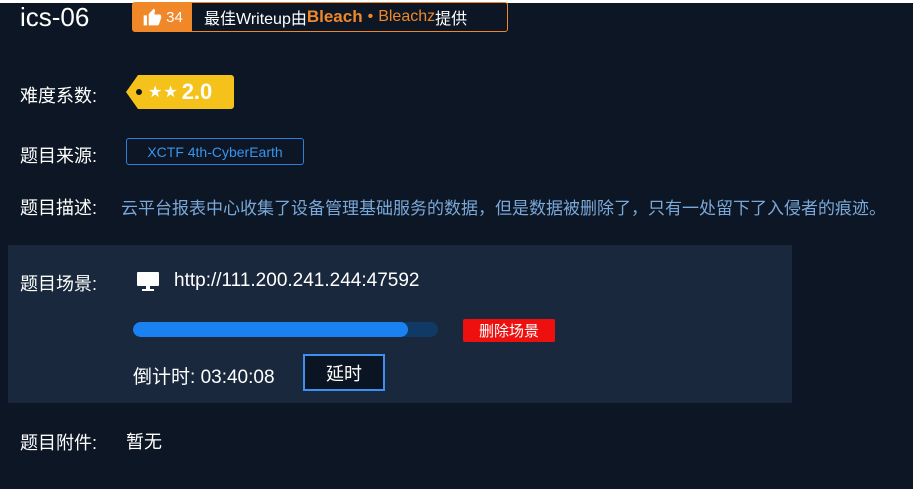 This screenshot has height=489, width=913. What do you see at coordinates (197, 91) in the screenshot?
I see `difficulty-score: 2.0` at bounding box center [197, 91].